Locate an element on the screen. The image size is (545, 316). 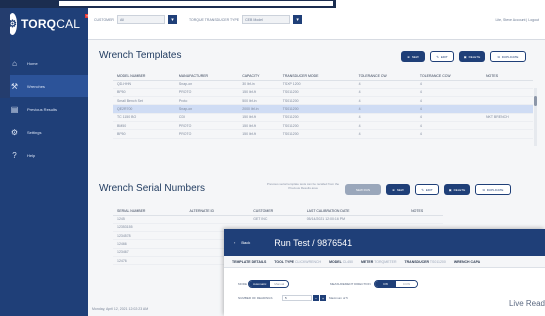
direction-cw-option: CW is located at coordinates (385, 284).